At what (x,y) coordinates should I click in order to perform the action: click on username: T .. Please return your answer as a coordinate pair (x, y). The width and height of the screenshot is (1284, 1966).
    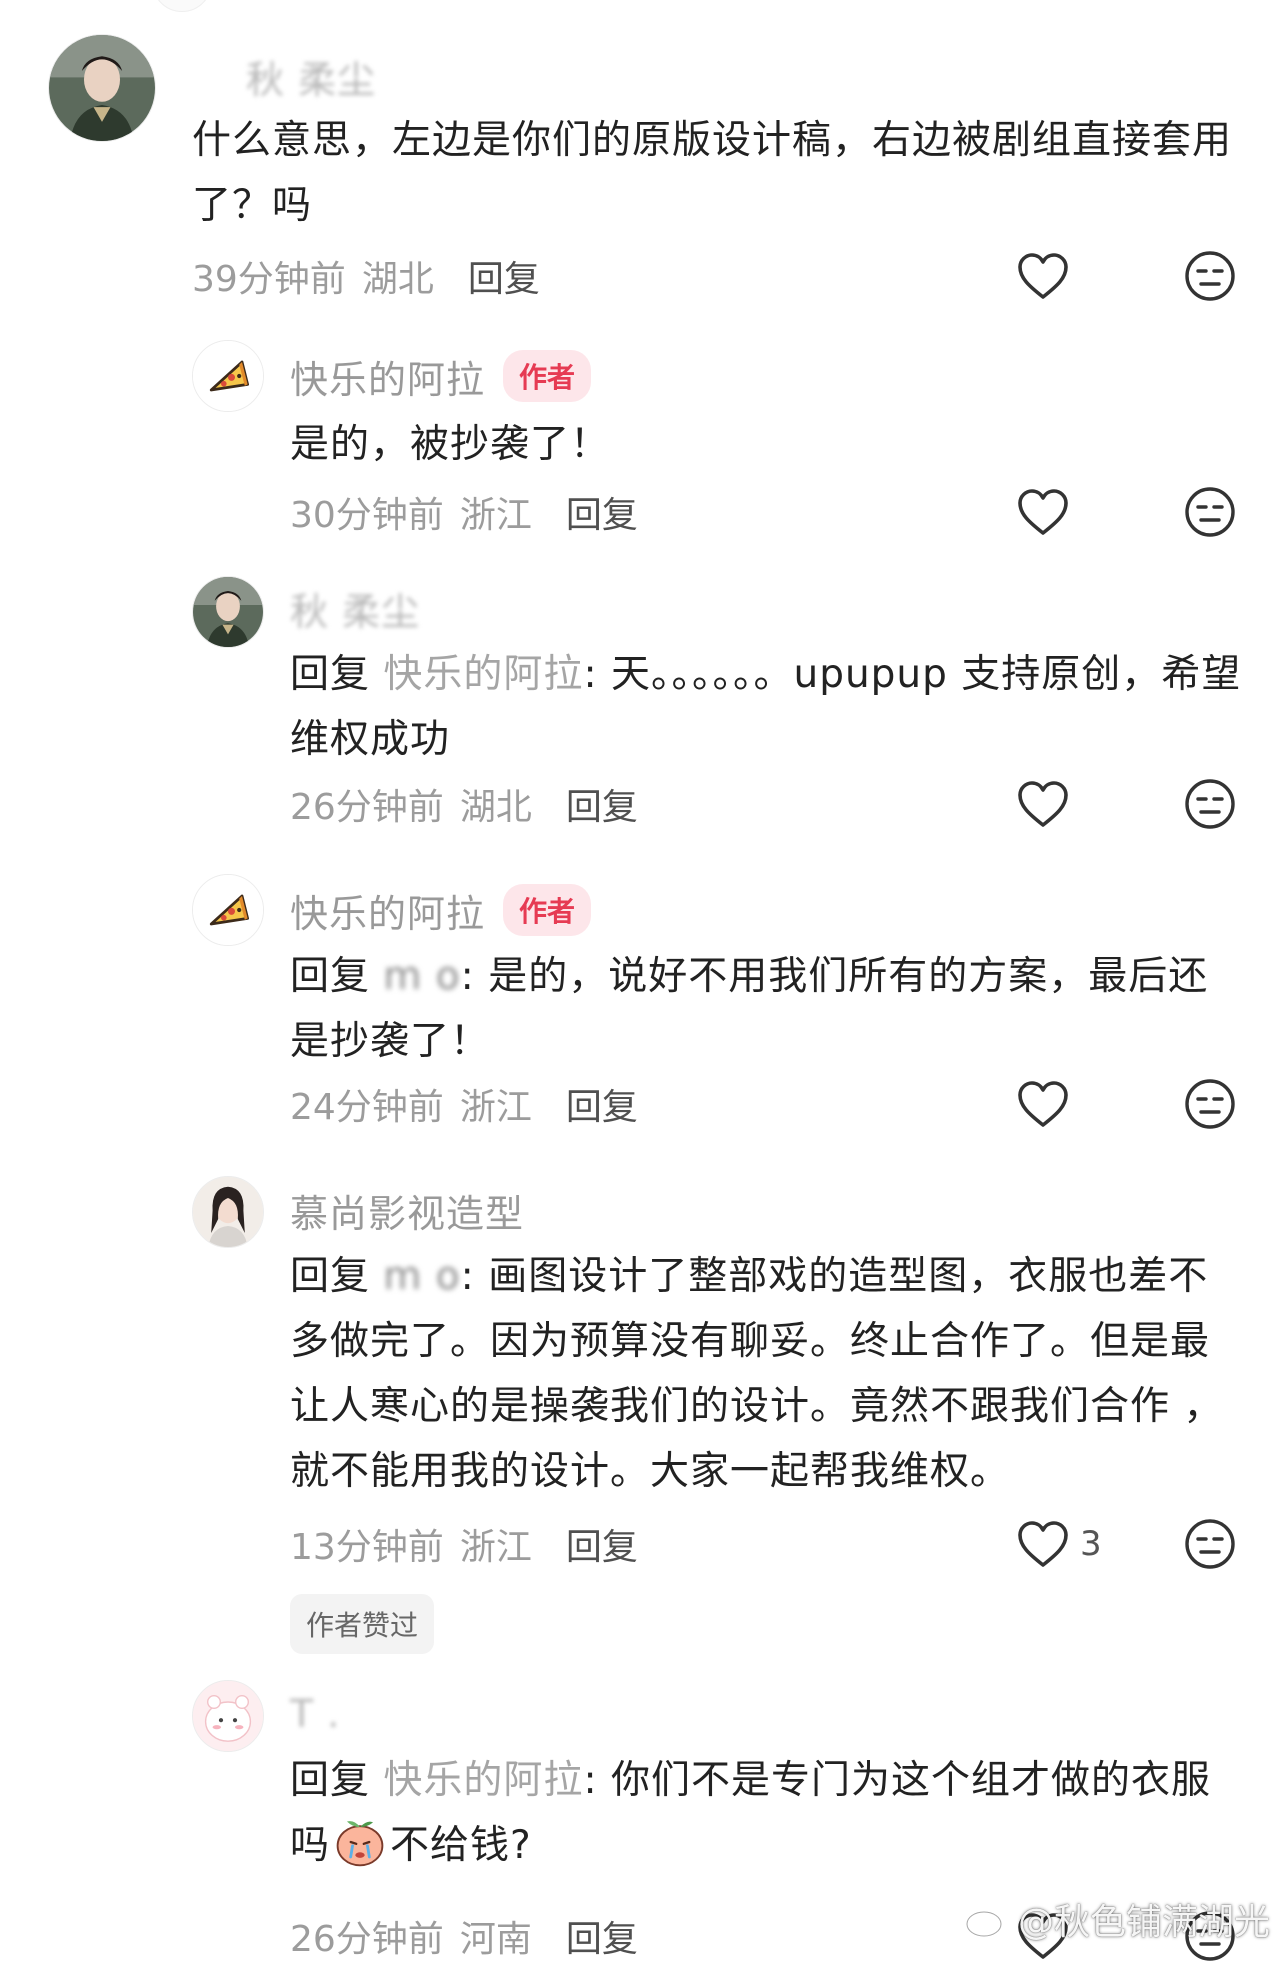
    Looking at the image, I should click on (315, 1714).